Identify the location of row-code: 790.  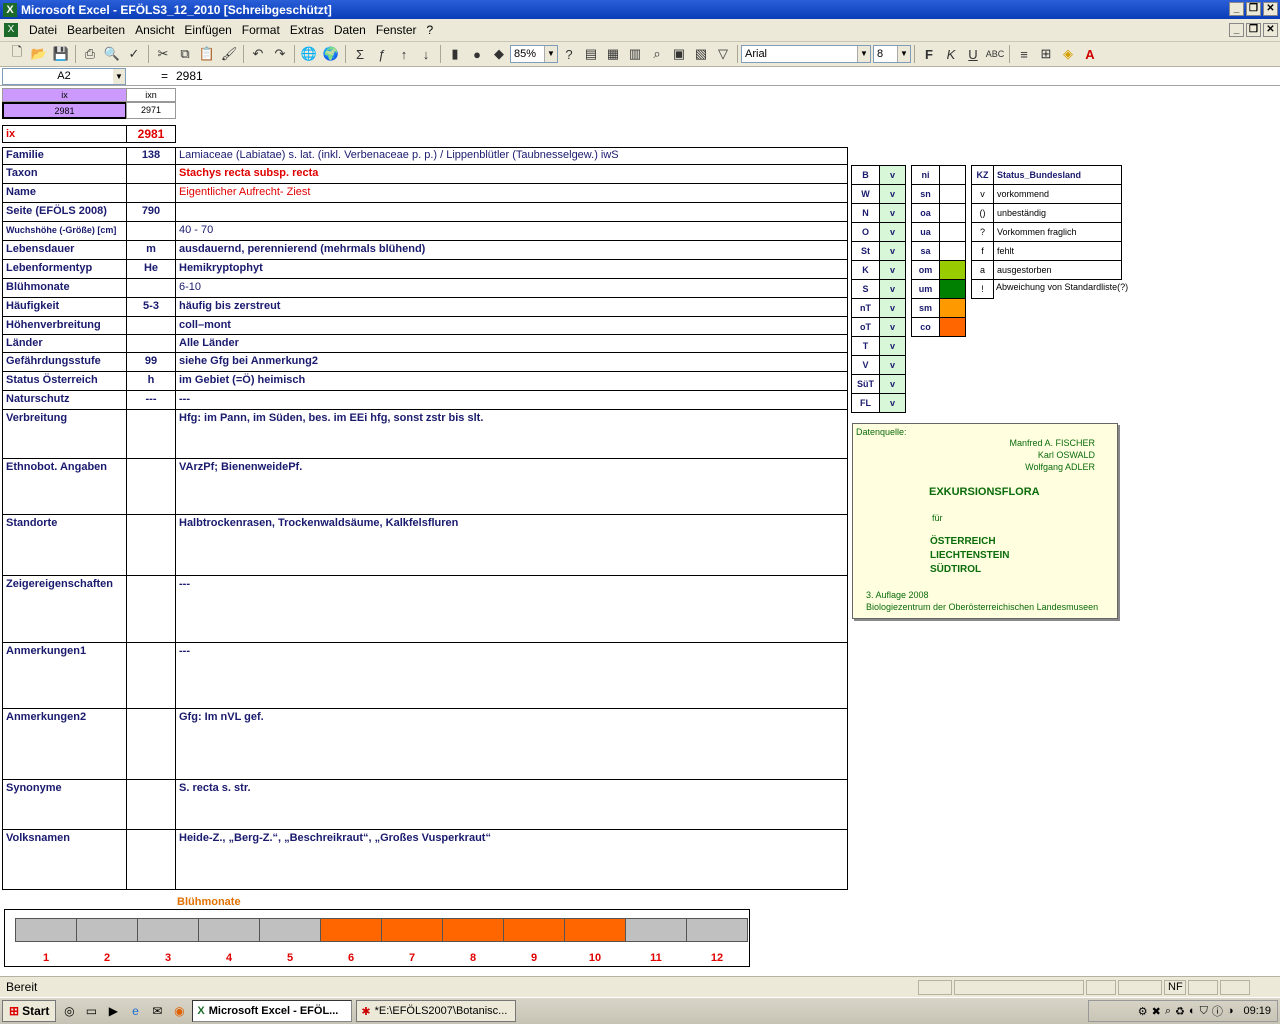
(151, 212).